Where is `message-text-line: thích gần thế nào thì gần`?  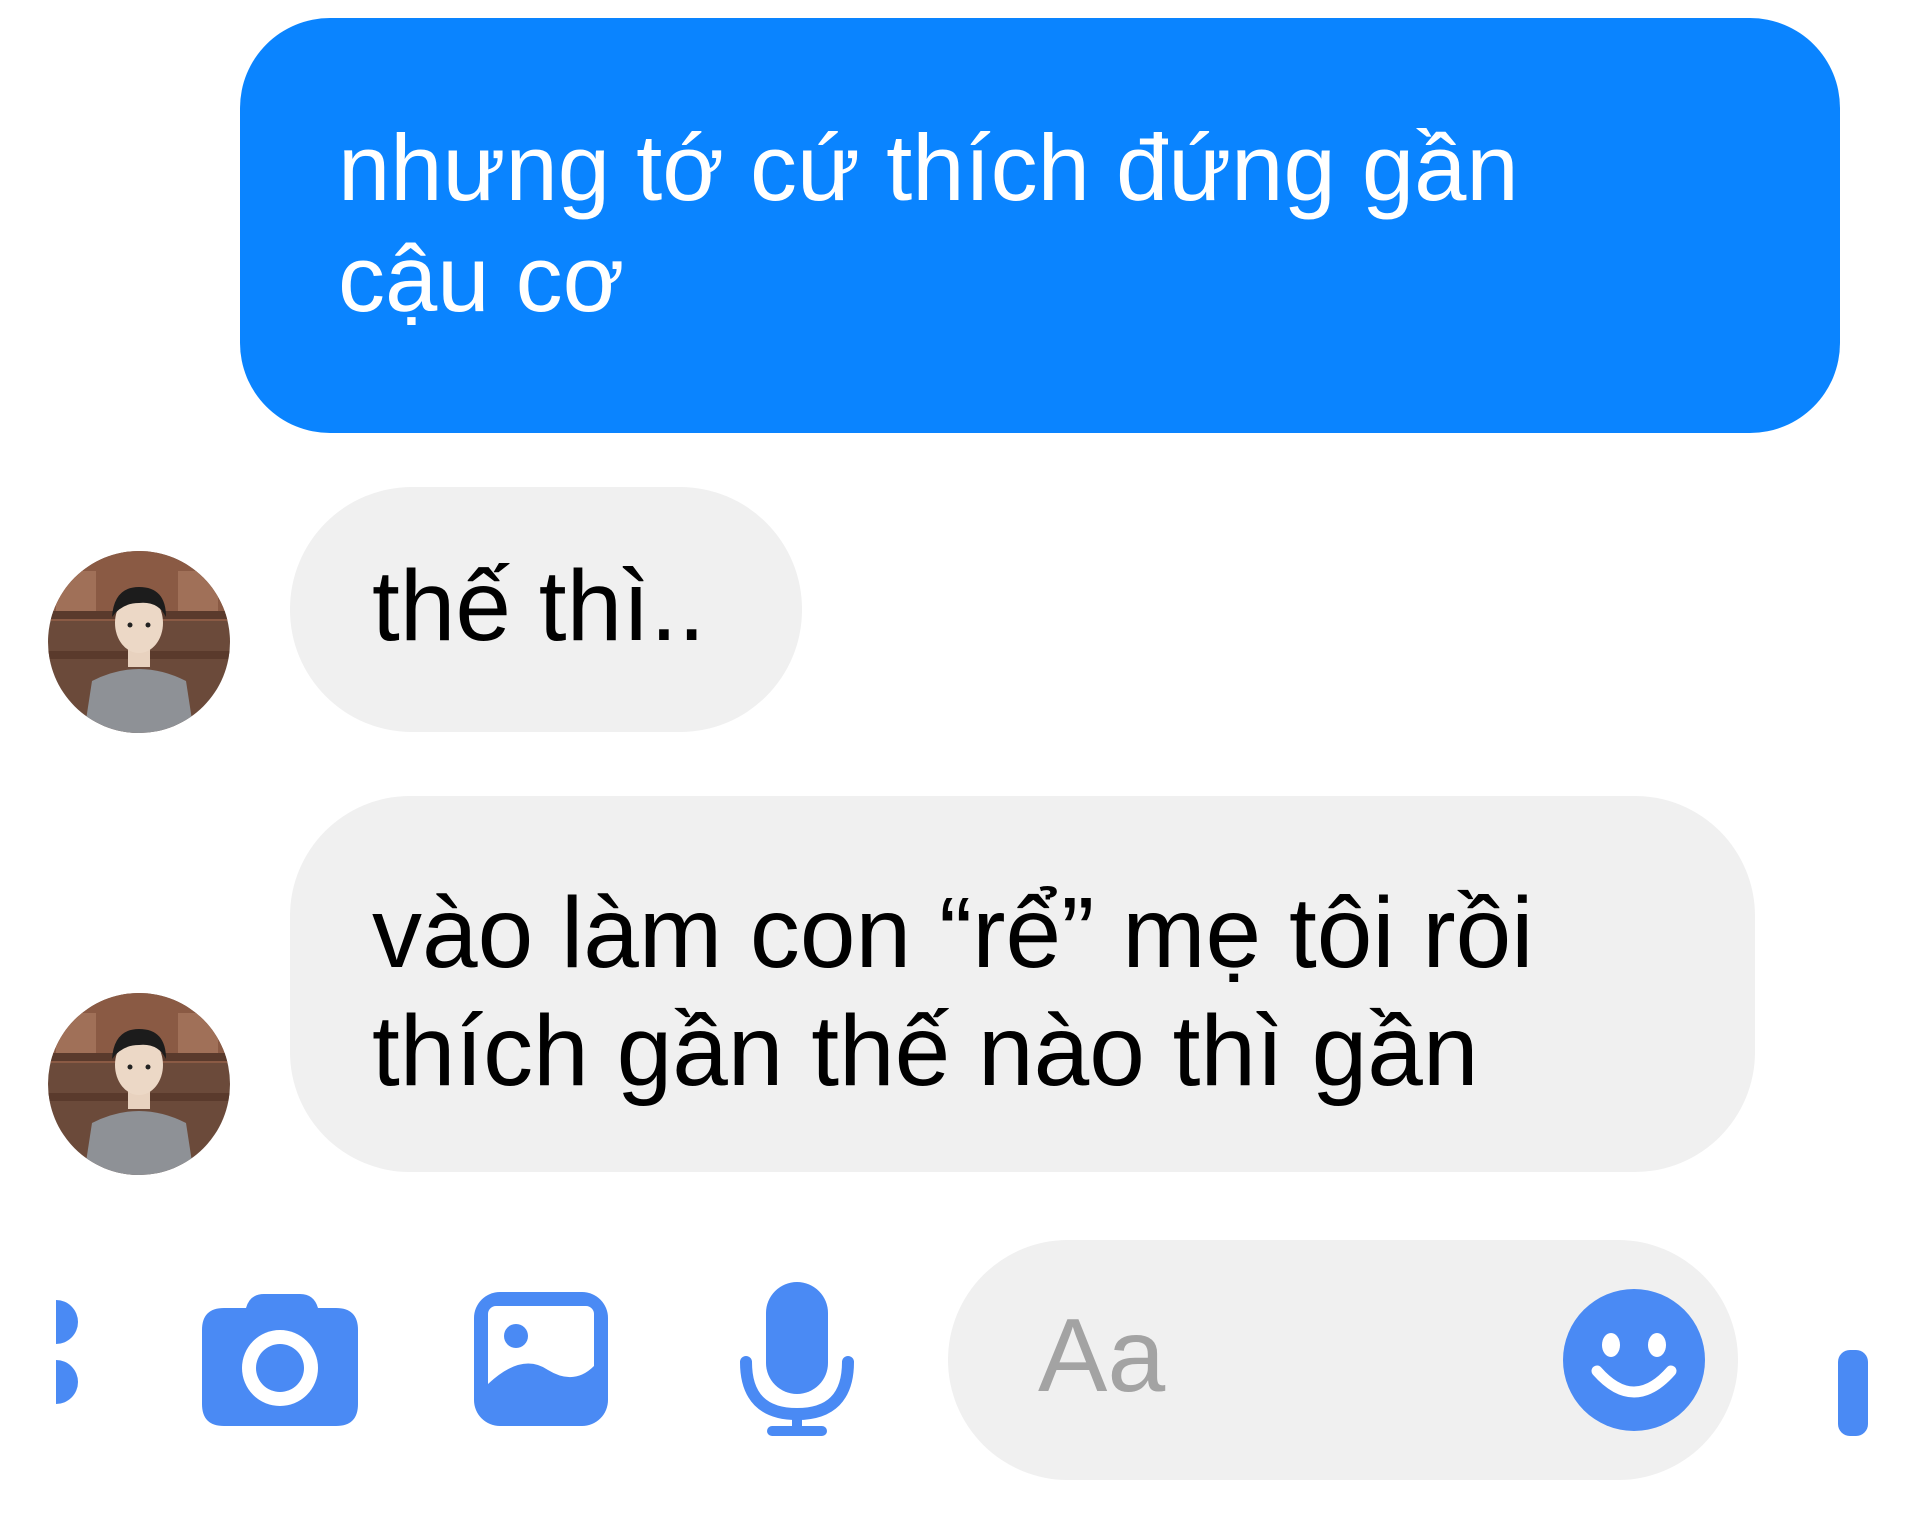 message-text-line: thích gần thế nào thì gần is located at coordinates (925, 1051).